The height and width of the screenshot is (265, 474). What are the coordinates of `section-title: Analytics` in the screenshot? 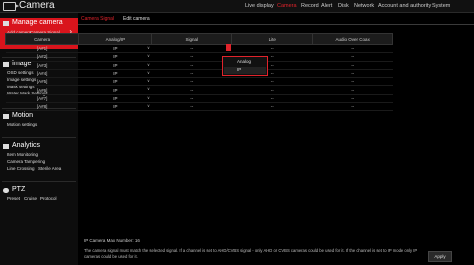 It's located at (26, 145).